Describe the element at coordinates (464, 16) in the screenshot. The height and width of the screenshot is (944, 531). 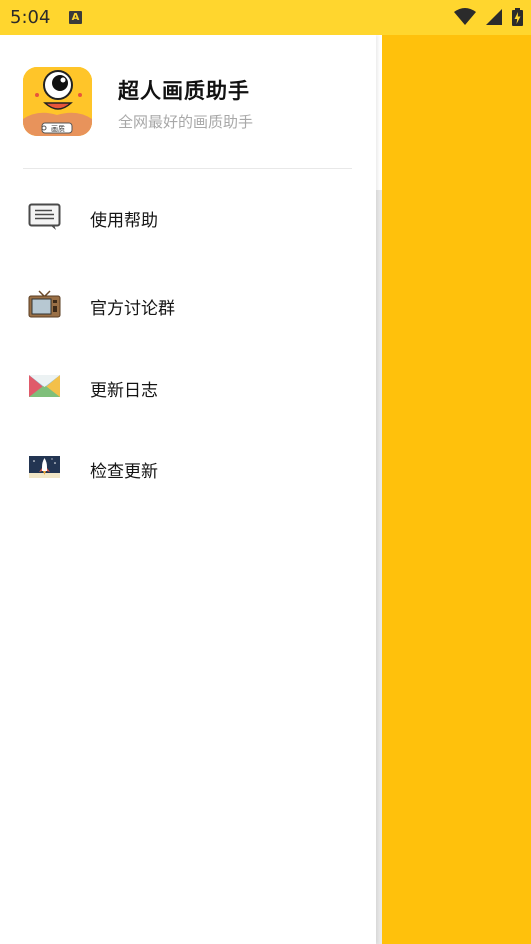
I see `wifi-icon` at that location.